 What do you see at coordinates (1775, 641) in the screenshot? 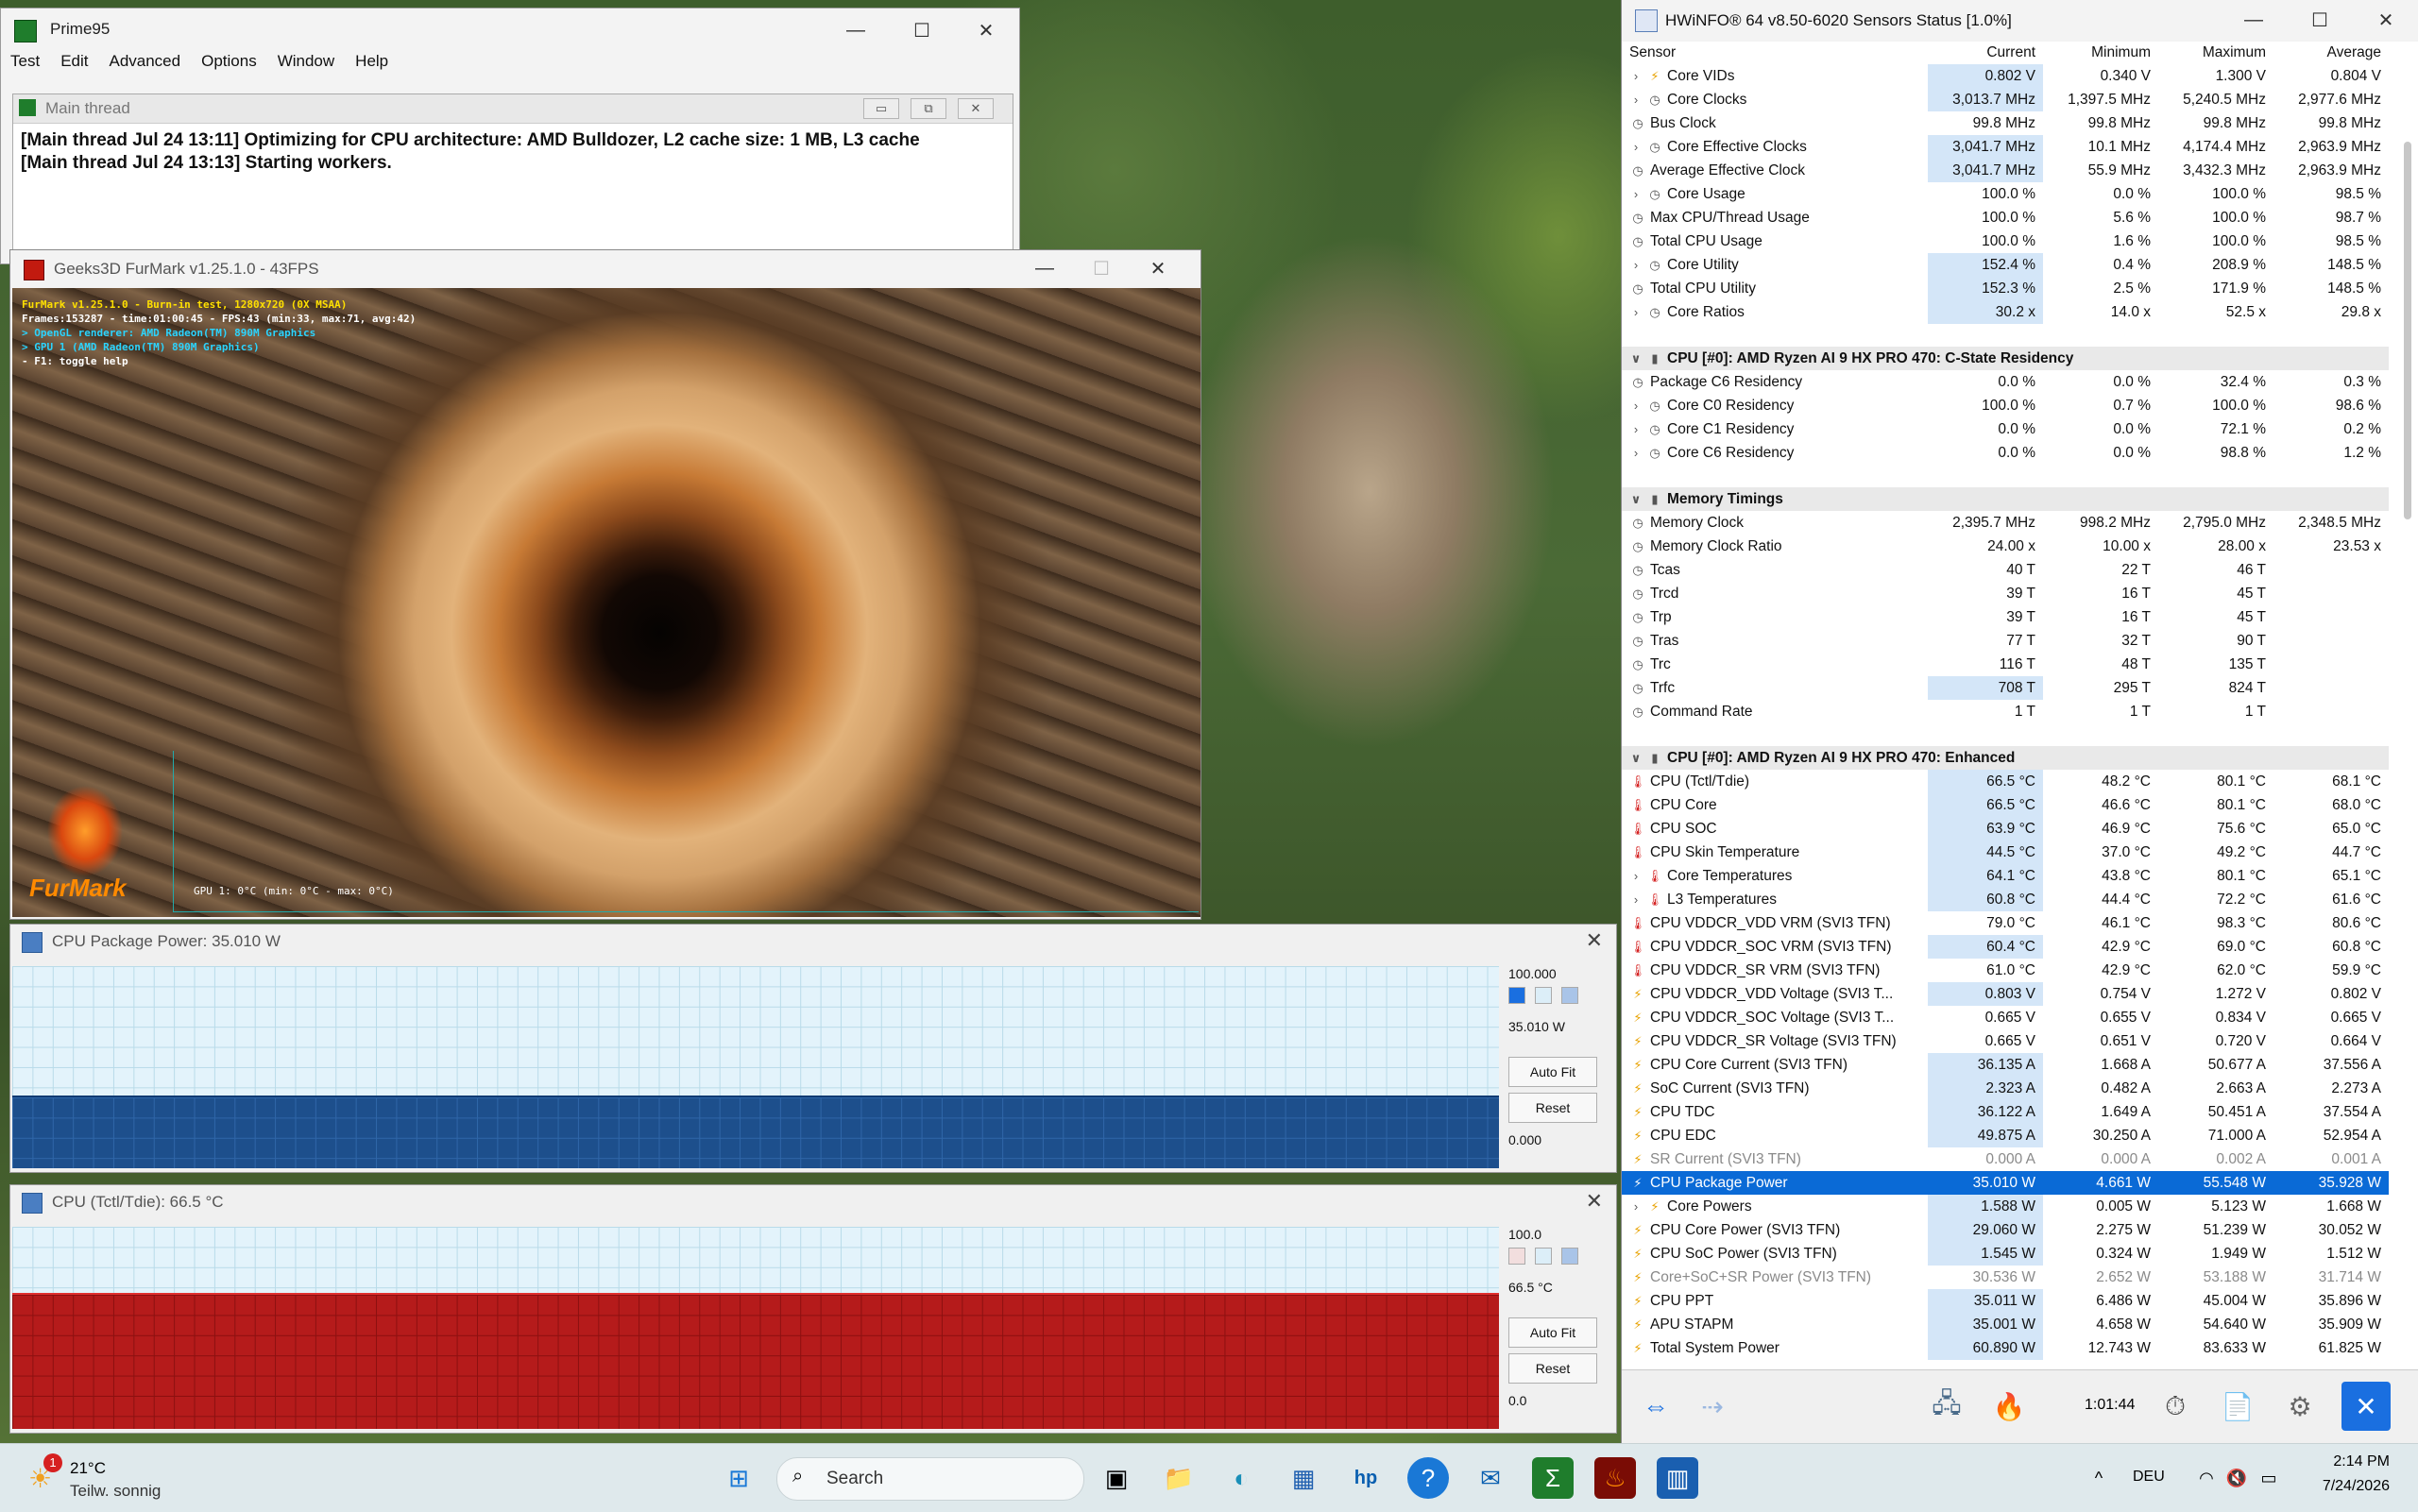
I see `sensor-name-cell: ◷ Tras` at bounding box center [1775, 641].